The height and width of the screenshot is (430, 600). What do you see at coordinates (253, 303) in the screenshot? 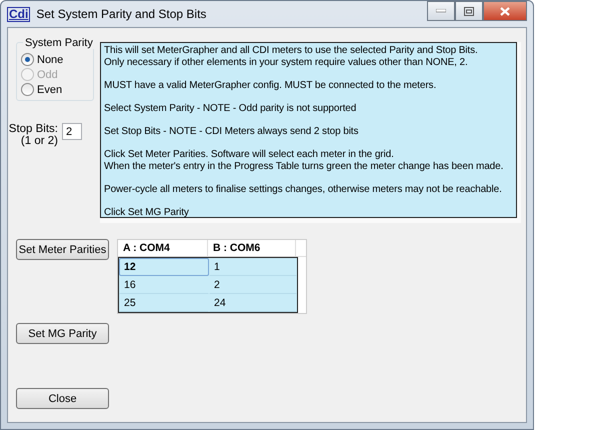
I see `table-cell: 24` at bounding box center [253, 303].